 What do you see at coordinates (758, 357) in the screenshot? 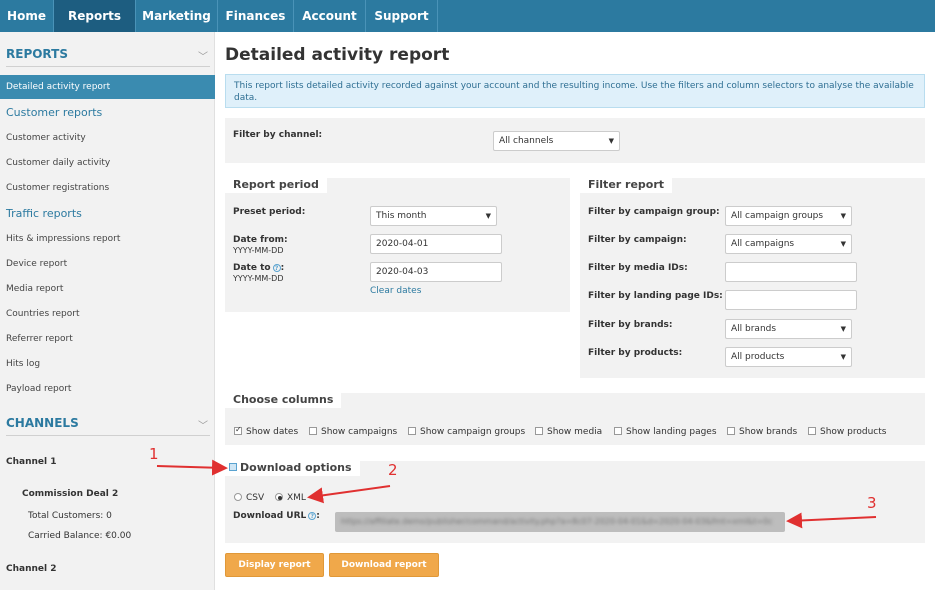
I see `products-value: All products` at bounding box center [758, 357].